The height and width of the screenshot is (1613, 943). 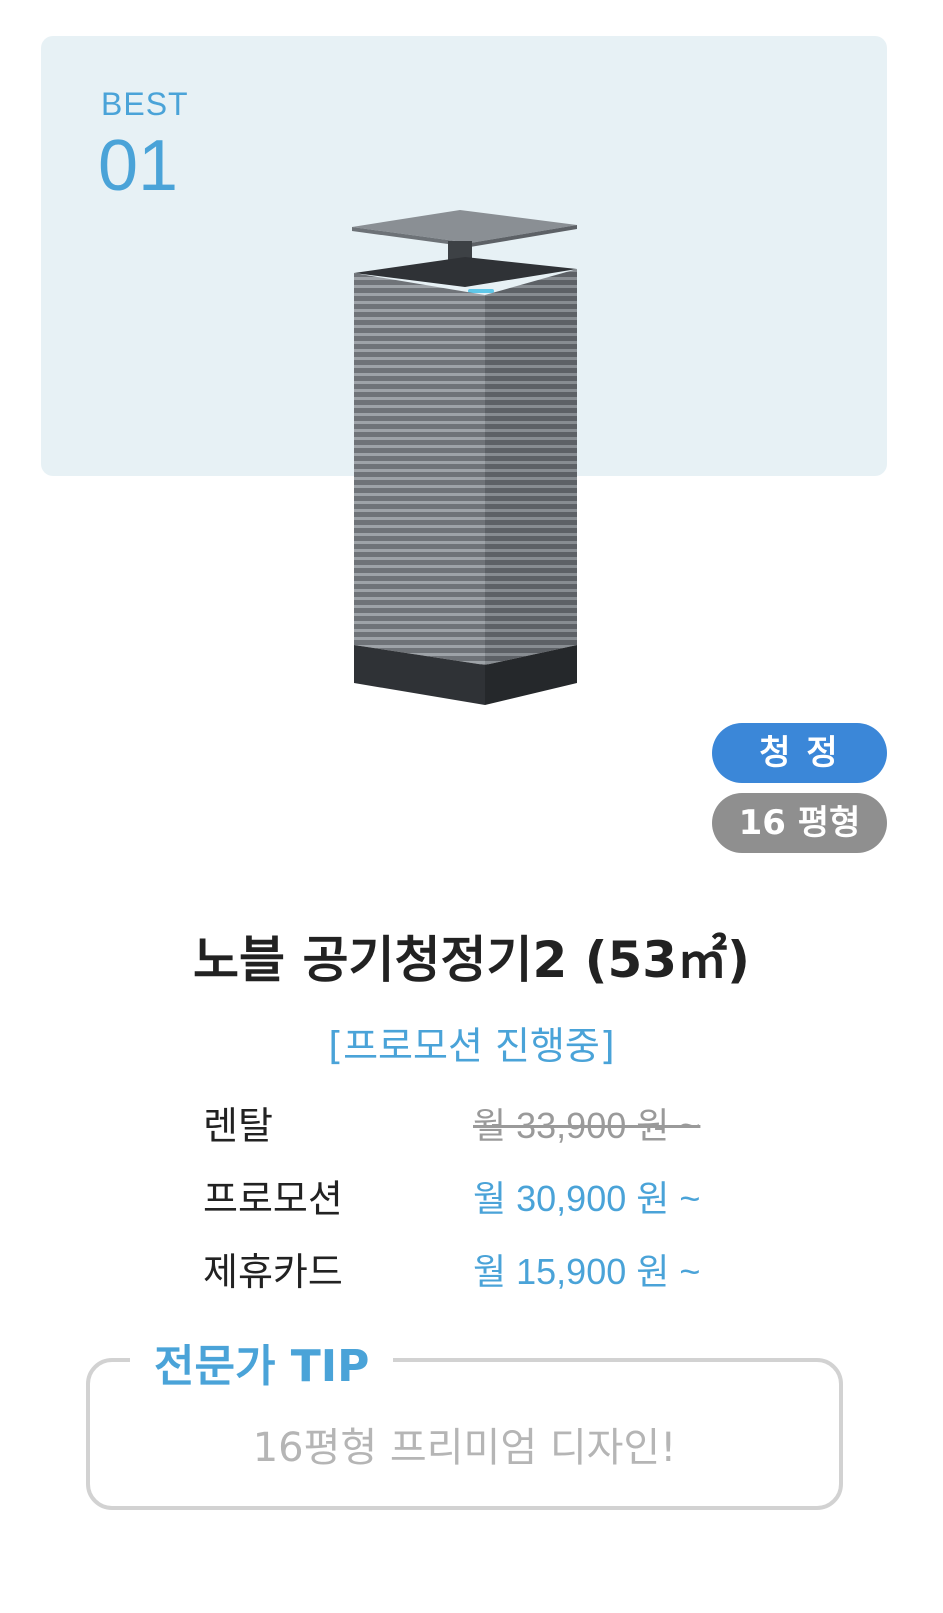 What do you see at coordinates (238, 1126) in the screenshot?
I see `price-label: 렌탈` at bounding box center [238, 1126].